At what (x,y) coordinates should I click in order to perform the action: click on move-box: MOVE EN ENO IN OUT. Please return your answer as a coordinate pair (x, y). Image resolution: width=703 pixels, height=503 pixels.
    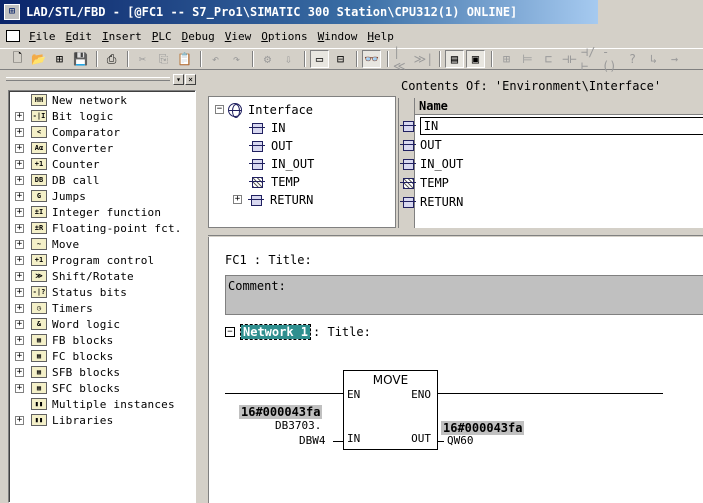
    Looking at the image, I should click on (390, 410).